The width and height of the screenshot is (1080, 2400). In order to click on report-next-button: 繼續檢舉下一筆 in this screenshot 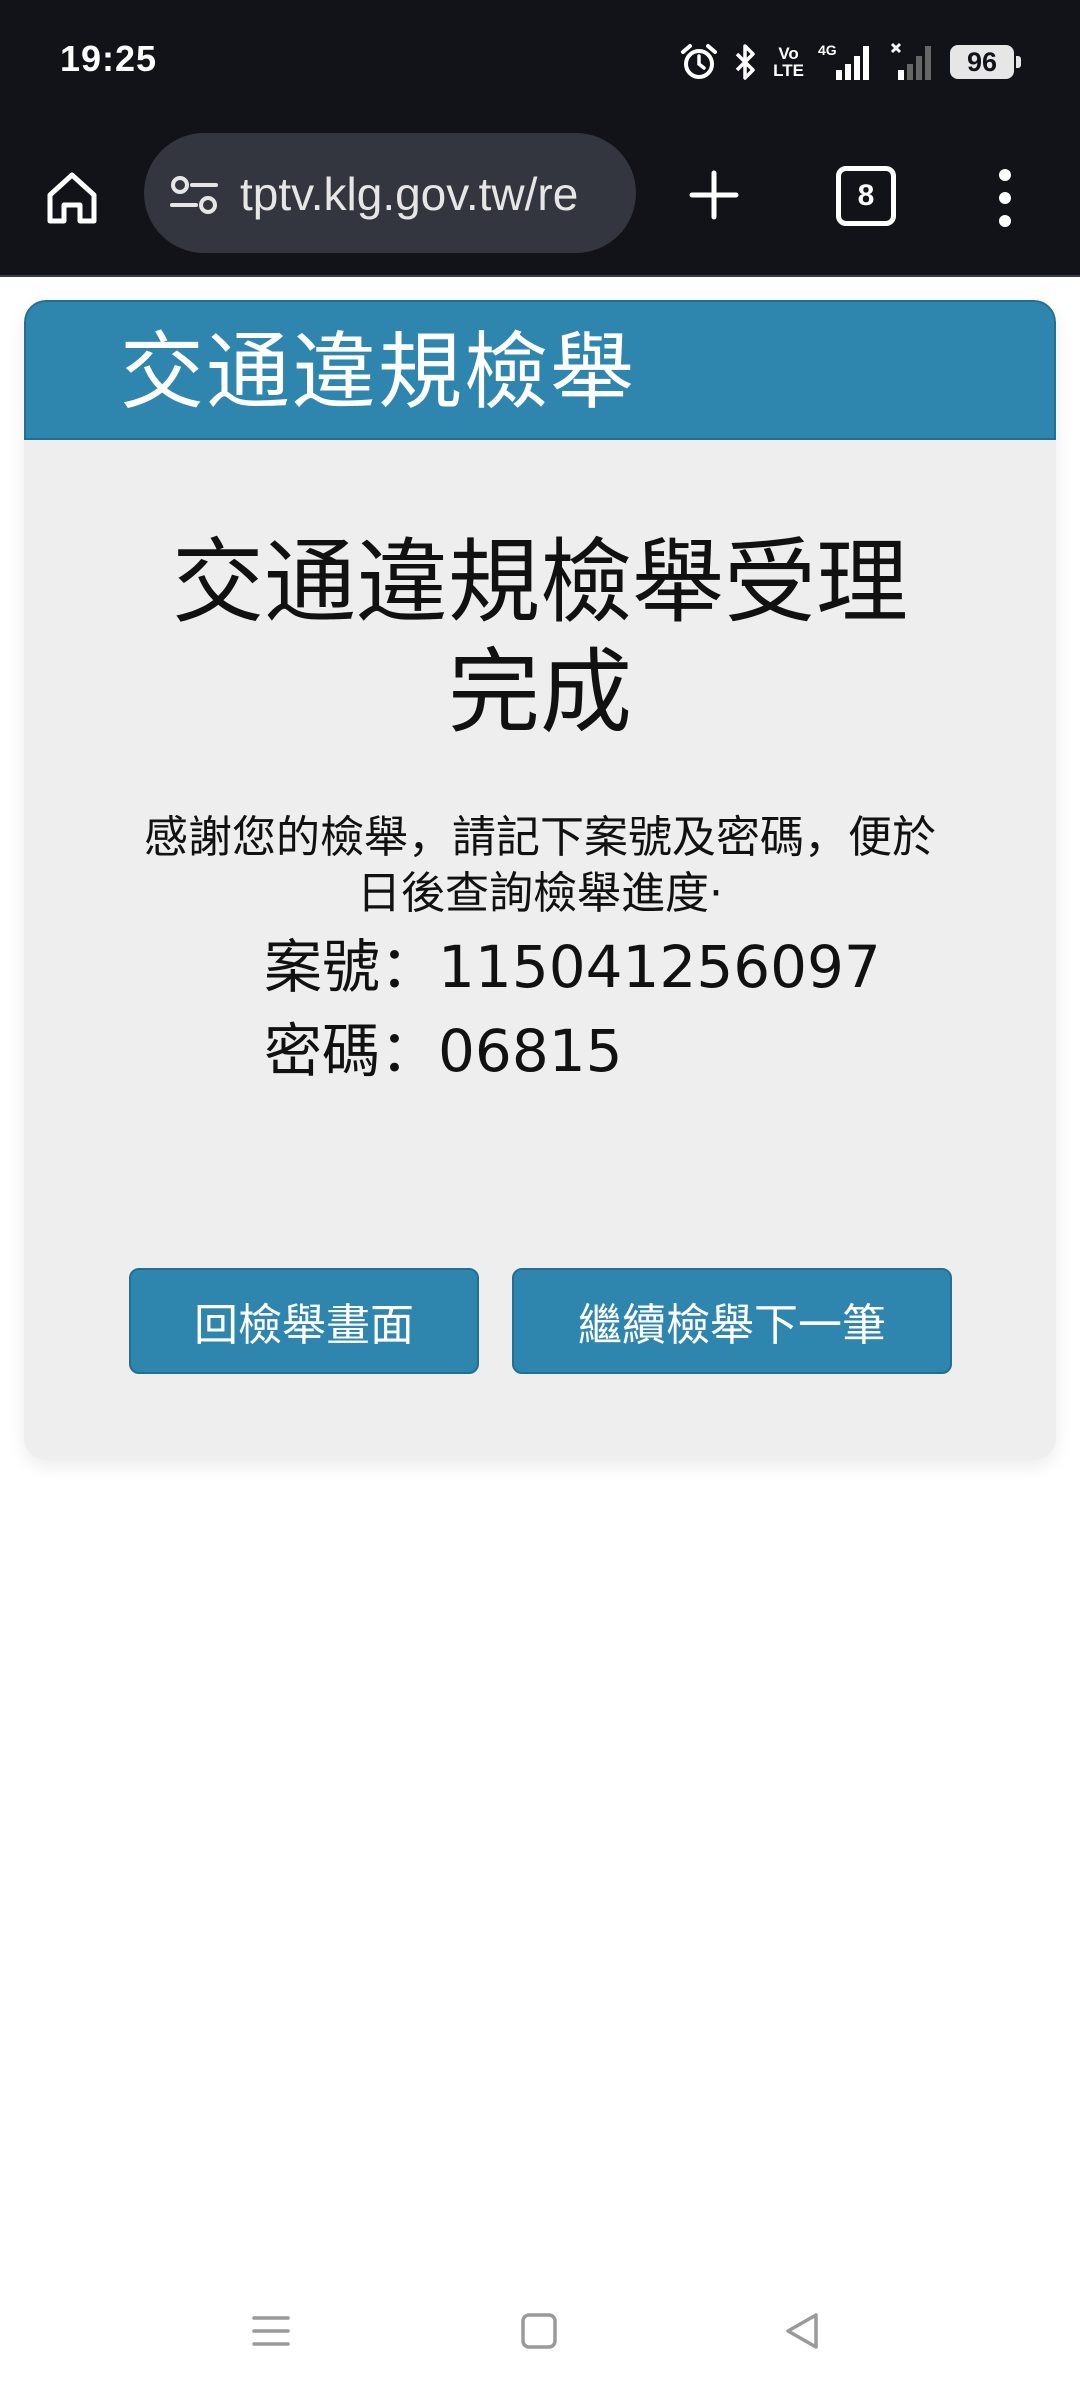, I will do `click(732, 1321)`.